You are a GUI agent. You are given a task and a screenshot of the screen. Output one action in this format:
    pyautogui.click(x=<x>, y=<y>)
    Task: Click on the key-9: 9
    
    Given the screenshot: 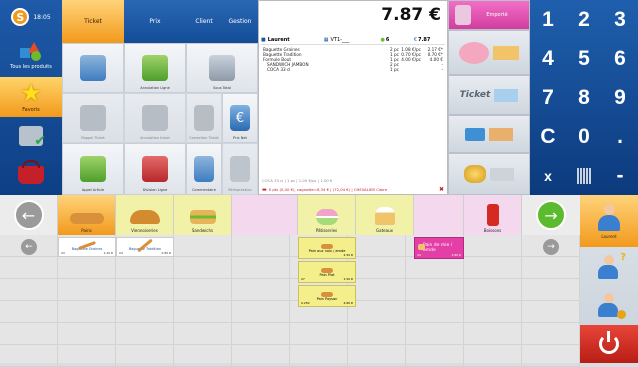 What is the action you would take?
    pyautogui.click(x=620, y=97)
    